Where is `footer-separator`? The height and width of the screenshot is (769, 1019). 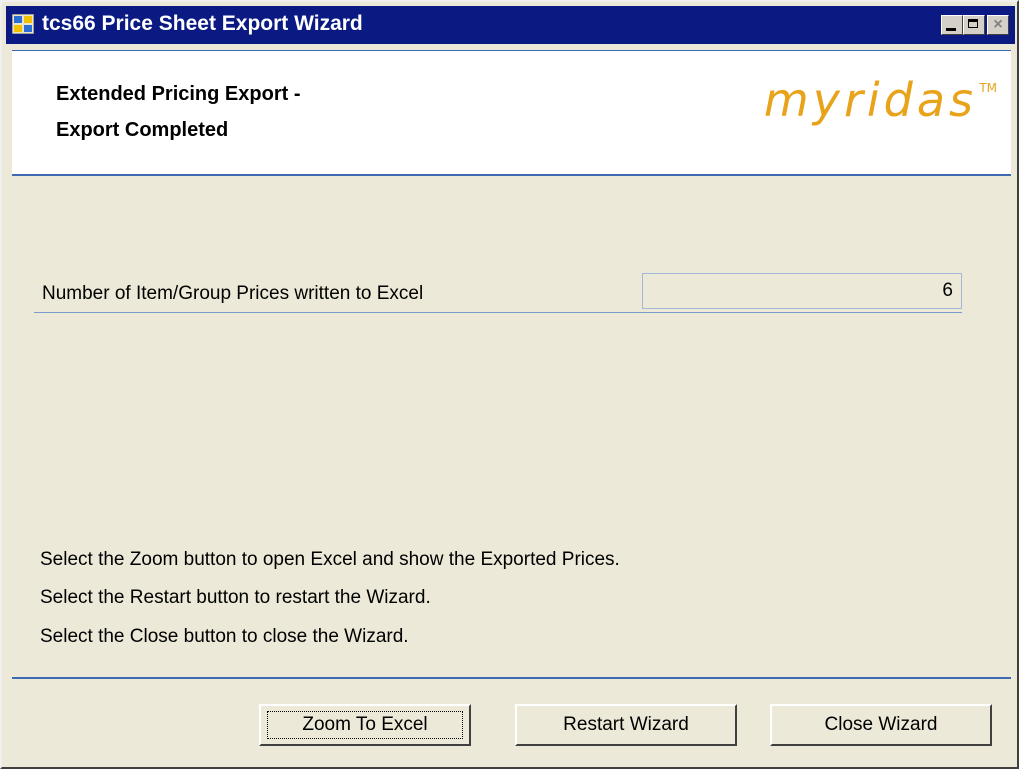 footer-separator is located at coordinates (511, 678).